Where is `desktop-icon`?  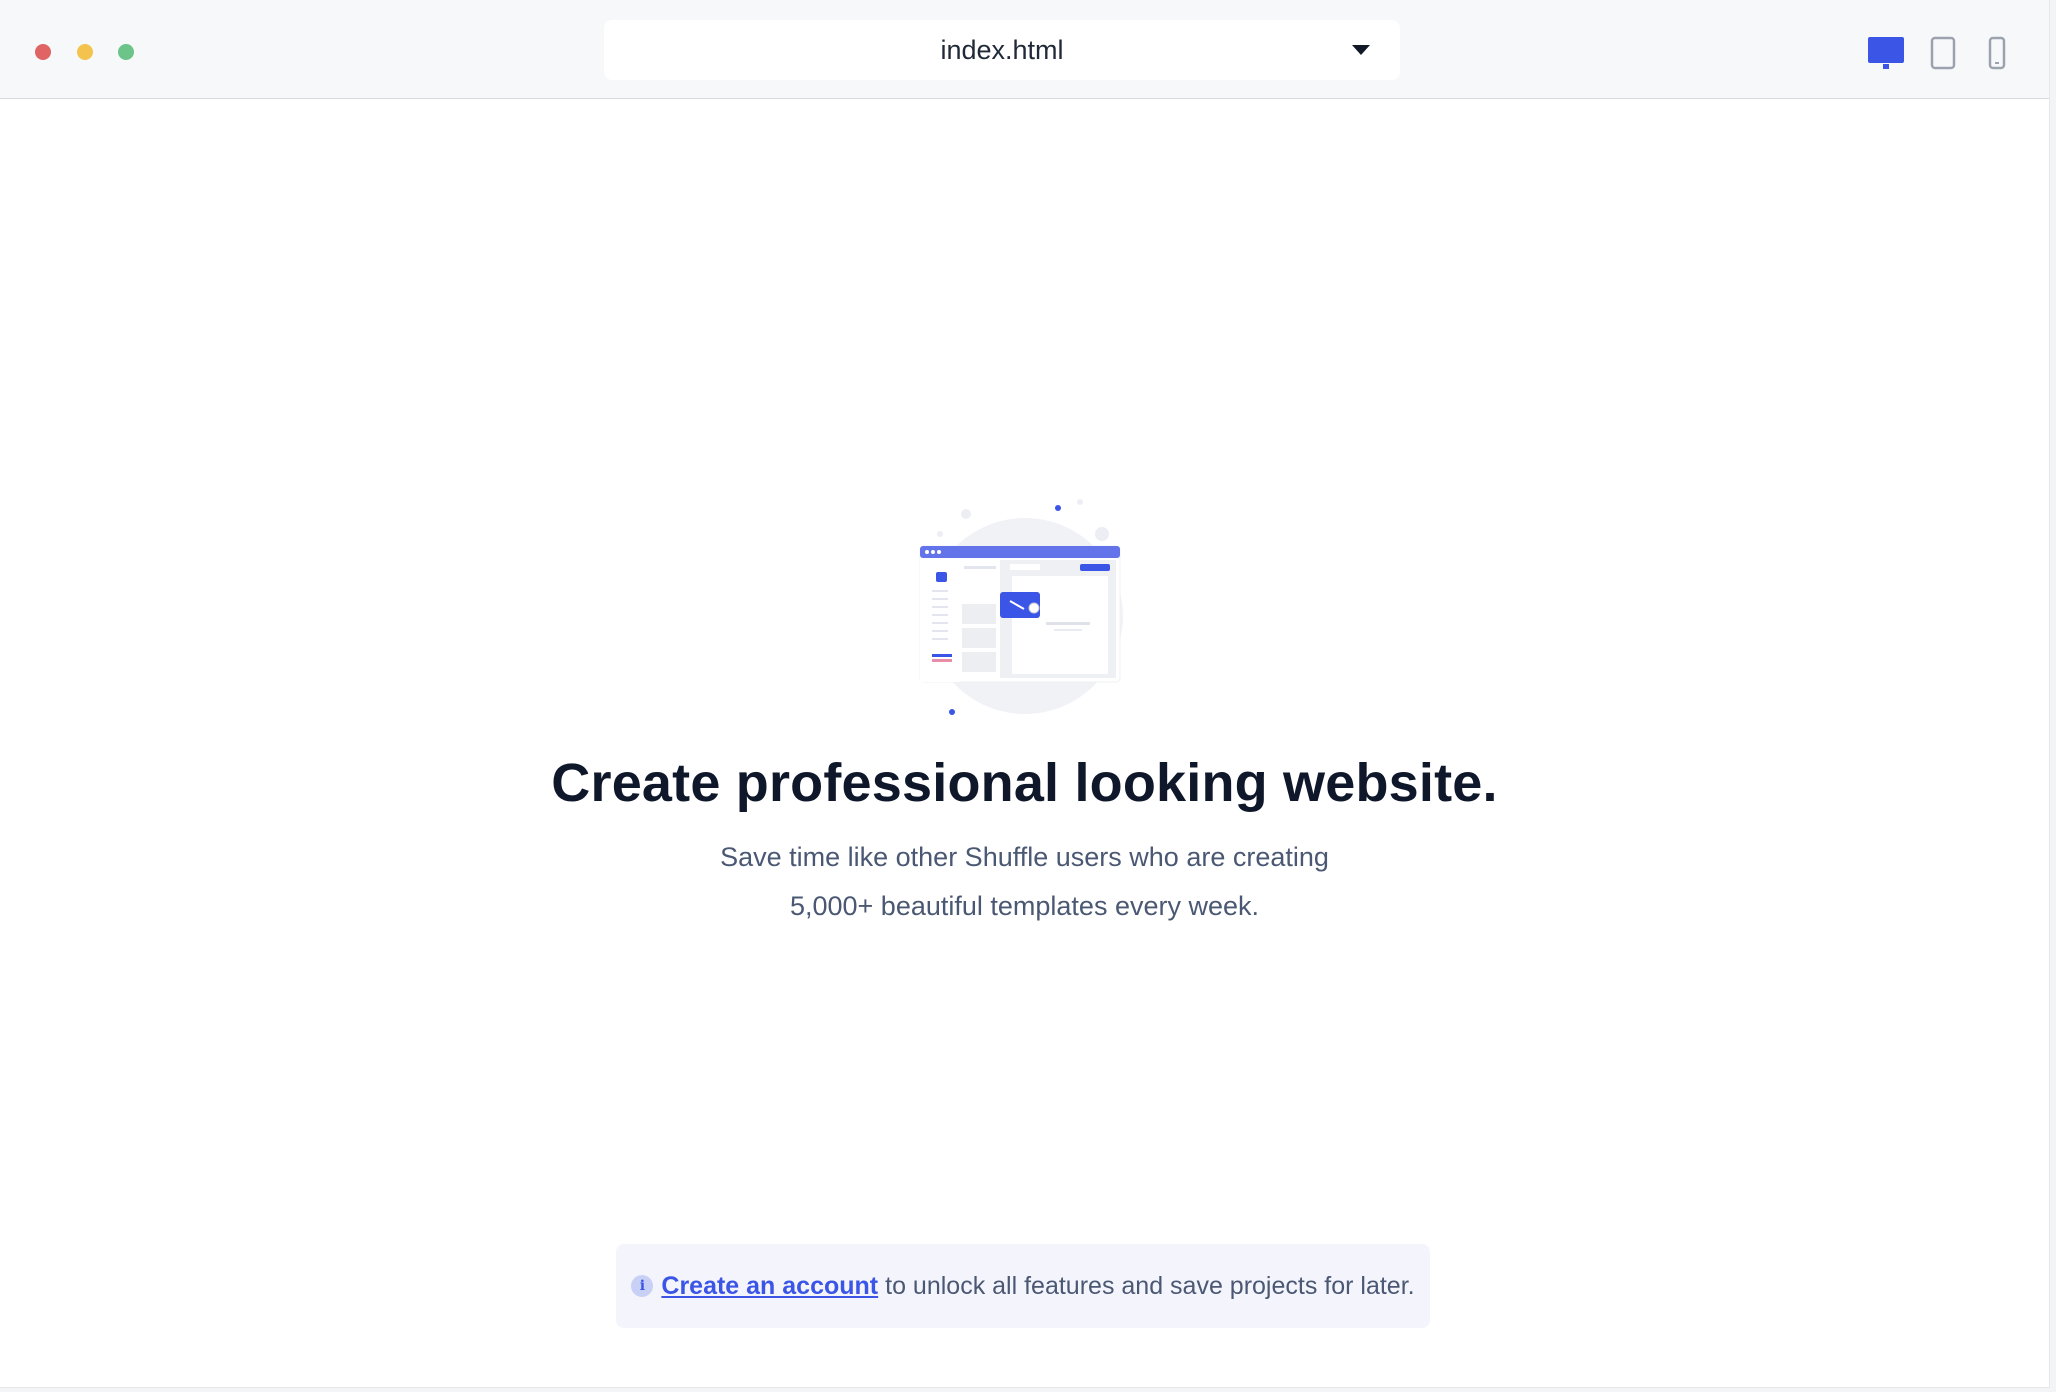 desktop-icon is located at coordinates (1886, 53).